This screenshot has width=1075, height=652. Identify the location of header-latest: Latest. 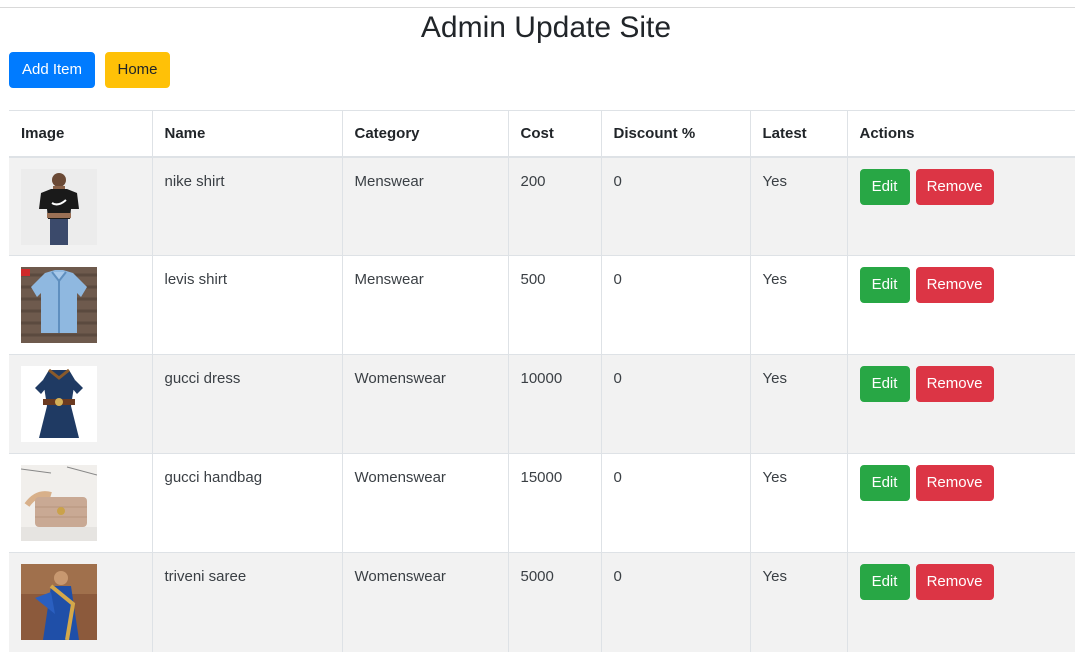
(798, 134).